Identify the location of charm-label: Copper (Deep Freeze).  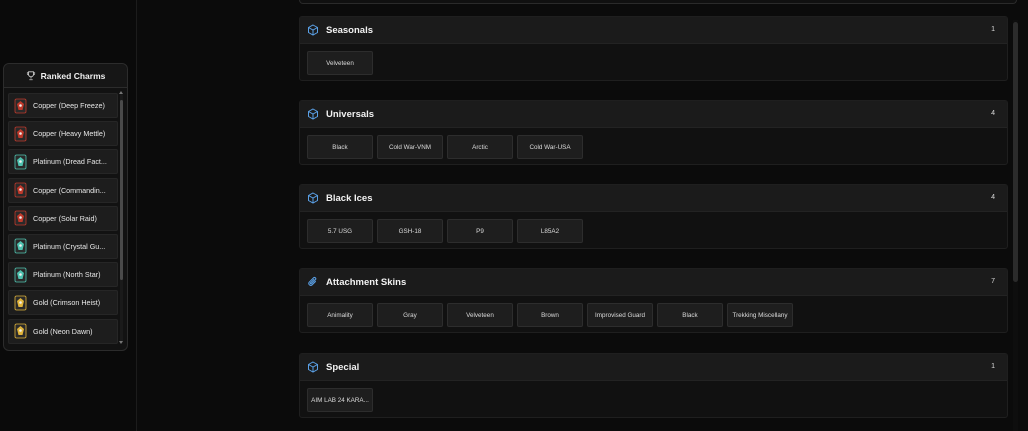
(69, 105).